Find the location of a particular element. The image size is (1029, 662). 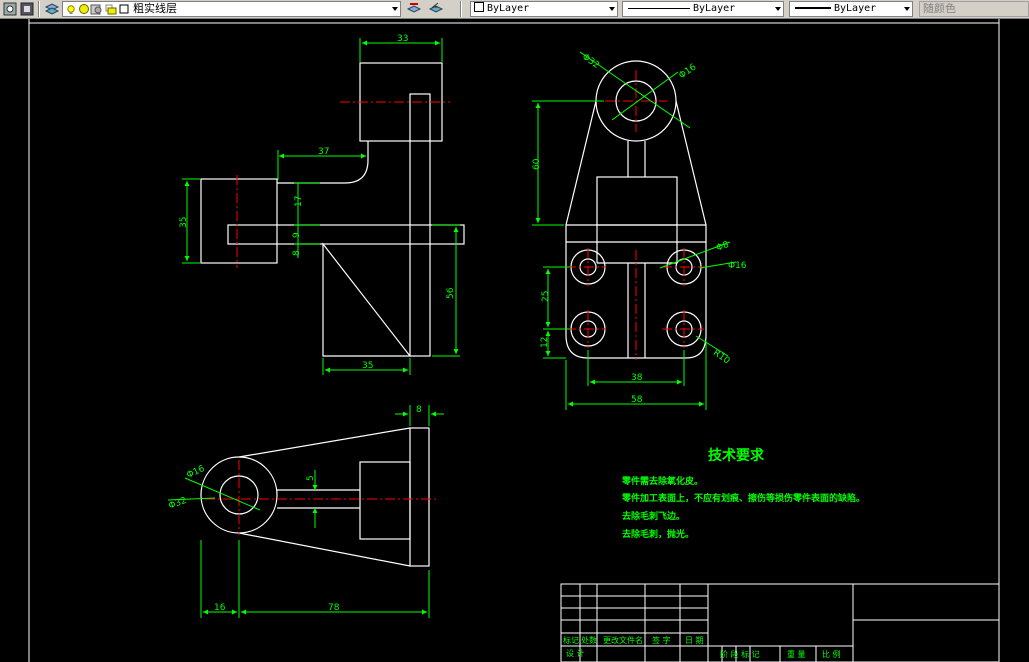

top-view-dimensions is located at coordinates (305, 511).